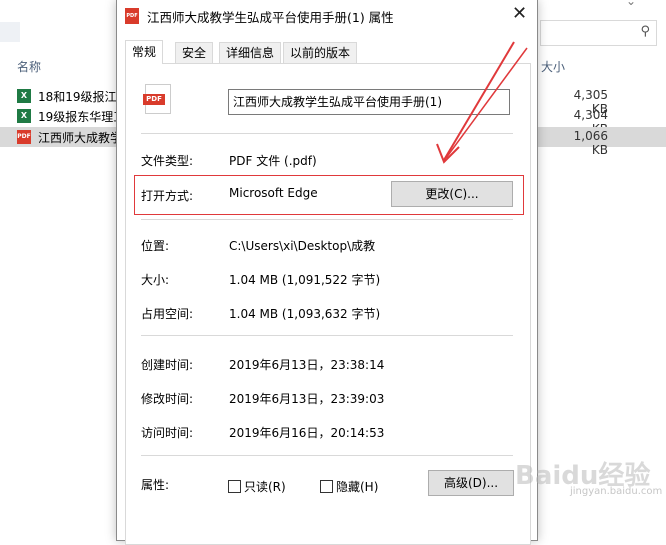 The height and width of the screenshot is (545, 666). What do you see at coordinates (265, 487) in the screenshot?
I see `readonly-label: 只读(R)` at bounding box center [265, 487].